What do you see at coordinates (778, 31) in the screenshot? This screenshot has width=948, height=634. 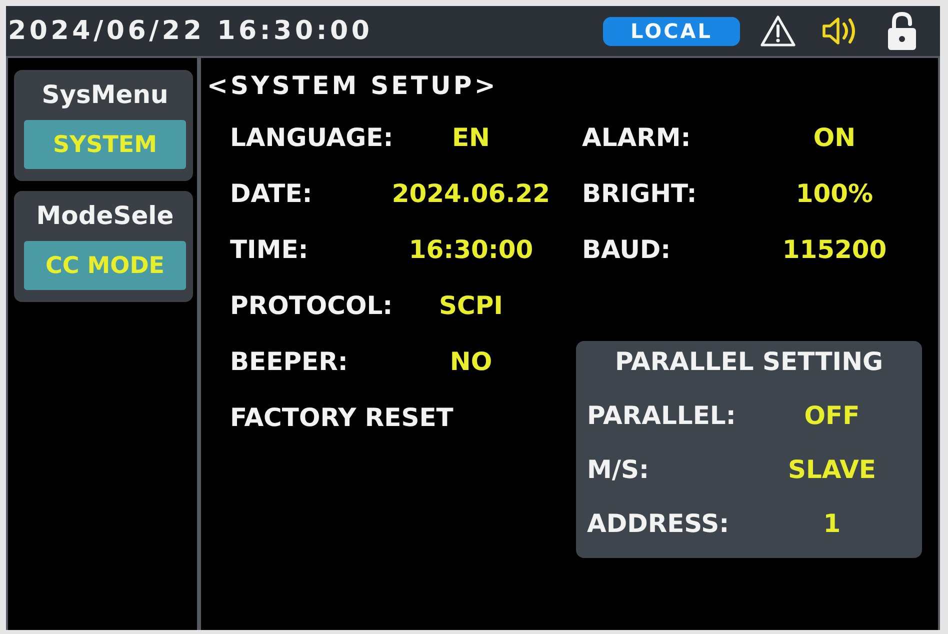 I see `warning-icon` at bounding box center [778, 31].